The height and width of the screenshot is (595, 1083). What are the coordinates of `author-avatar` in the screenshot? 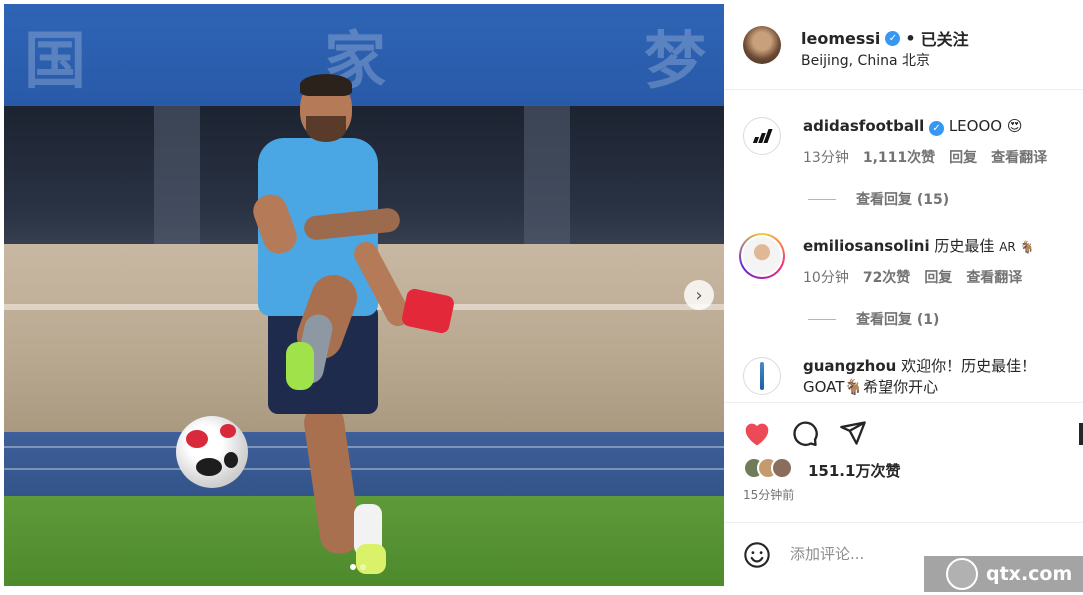 It's located at (762, 45).